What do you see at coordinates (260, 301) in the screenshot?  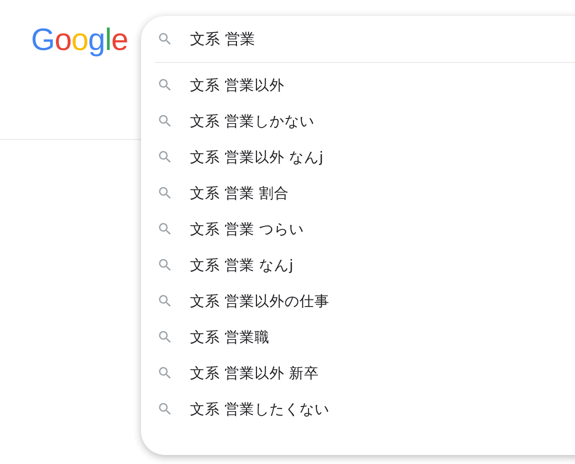 I see `suggestion-item: 文系 営業以外の仕事` at bounding box center [260, 301].